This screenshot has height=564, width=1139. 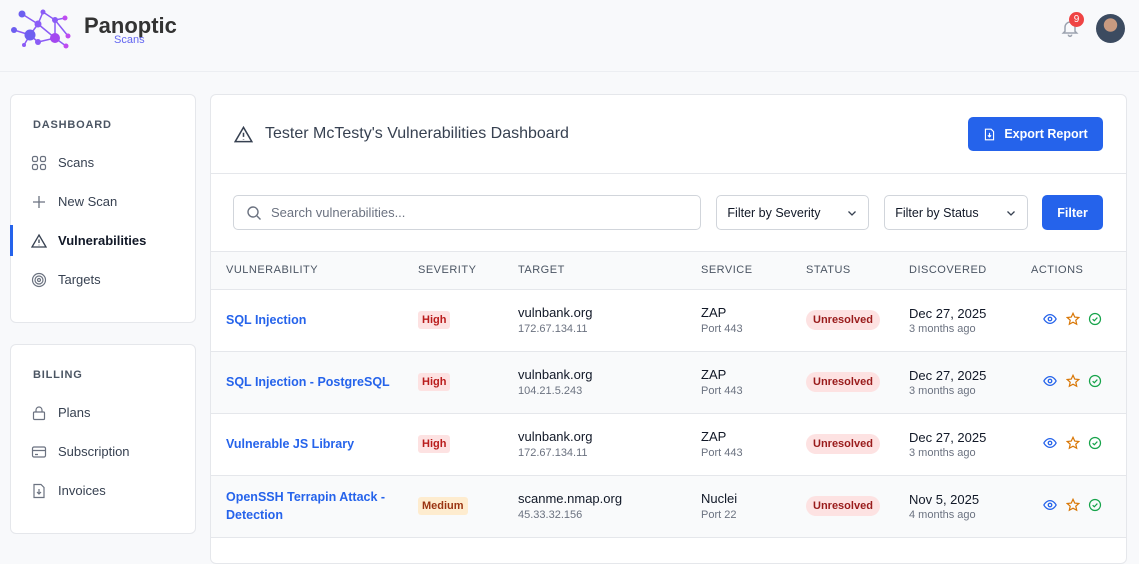 I want to click on column-header: DISCOVERED, so click(x=970, y=271).